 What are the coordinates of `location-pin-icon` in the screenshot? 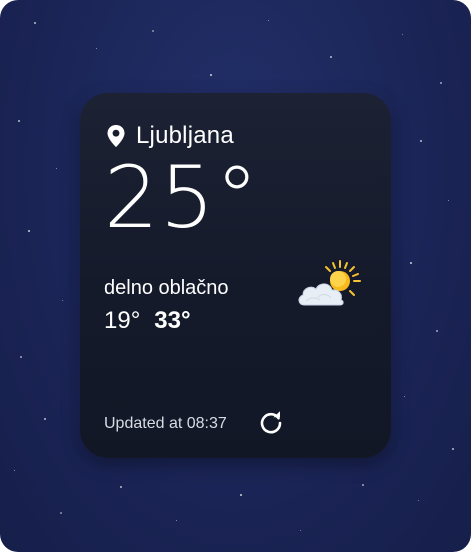 It's located at (116, 136).